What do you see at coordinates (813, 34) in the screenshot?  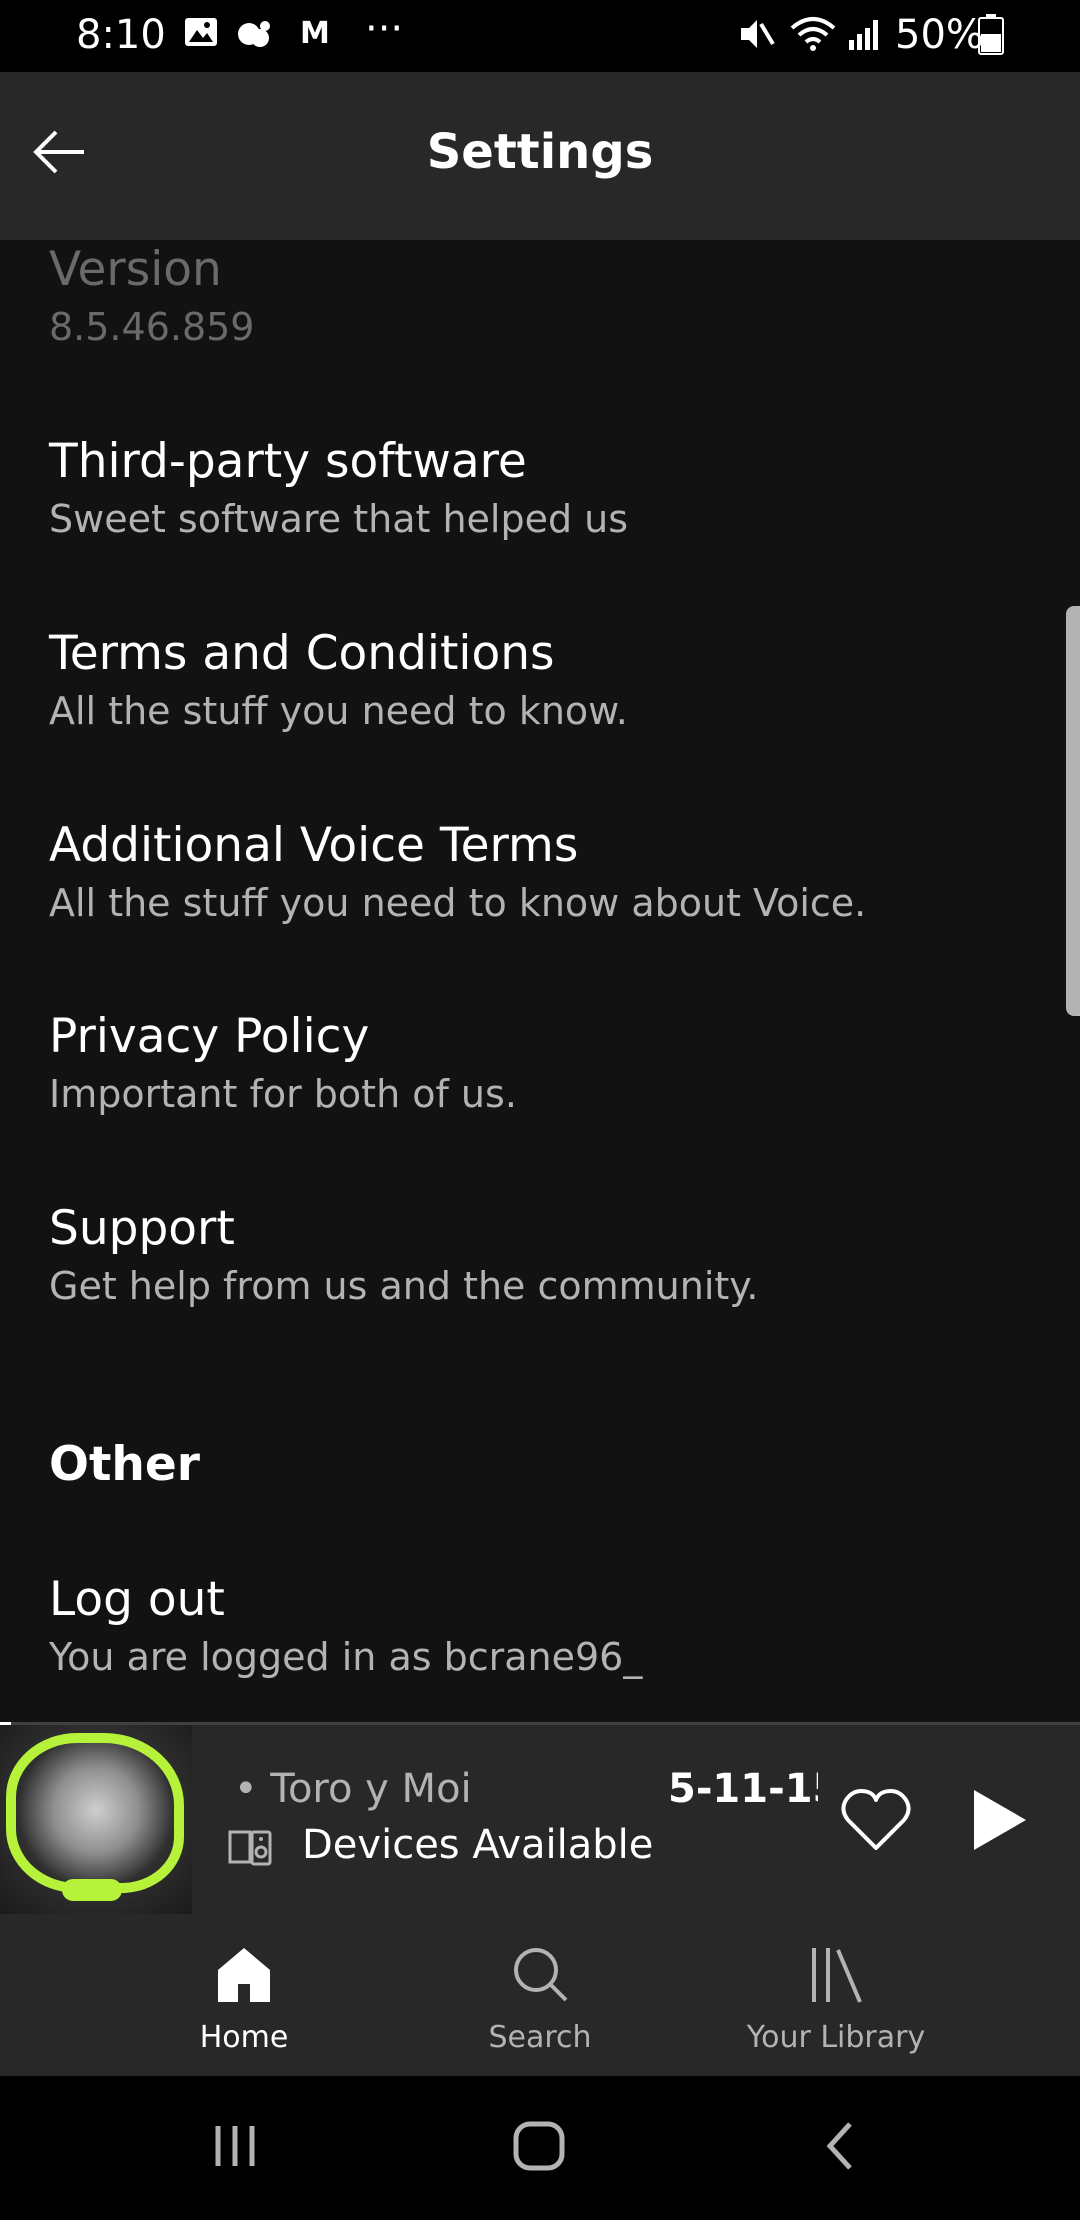 I see `wifi-icon` at bounding box center [813, 34].